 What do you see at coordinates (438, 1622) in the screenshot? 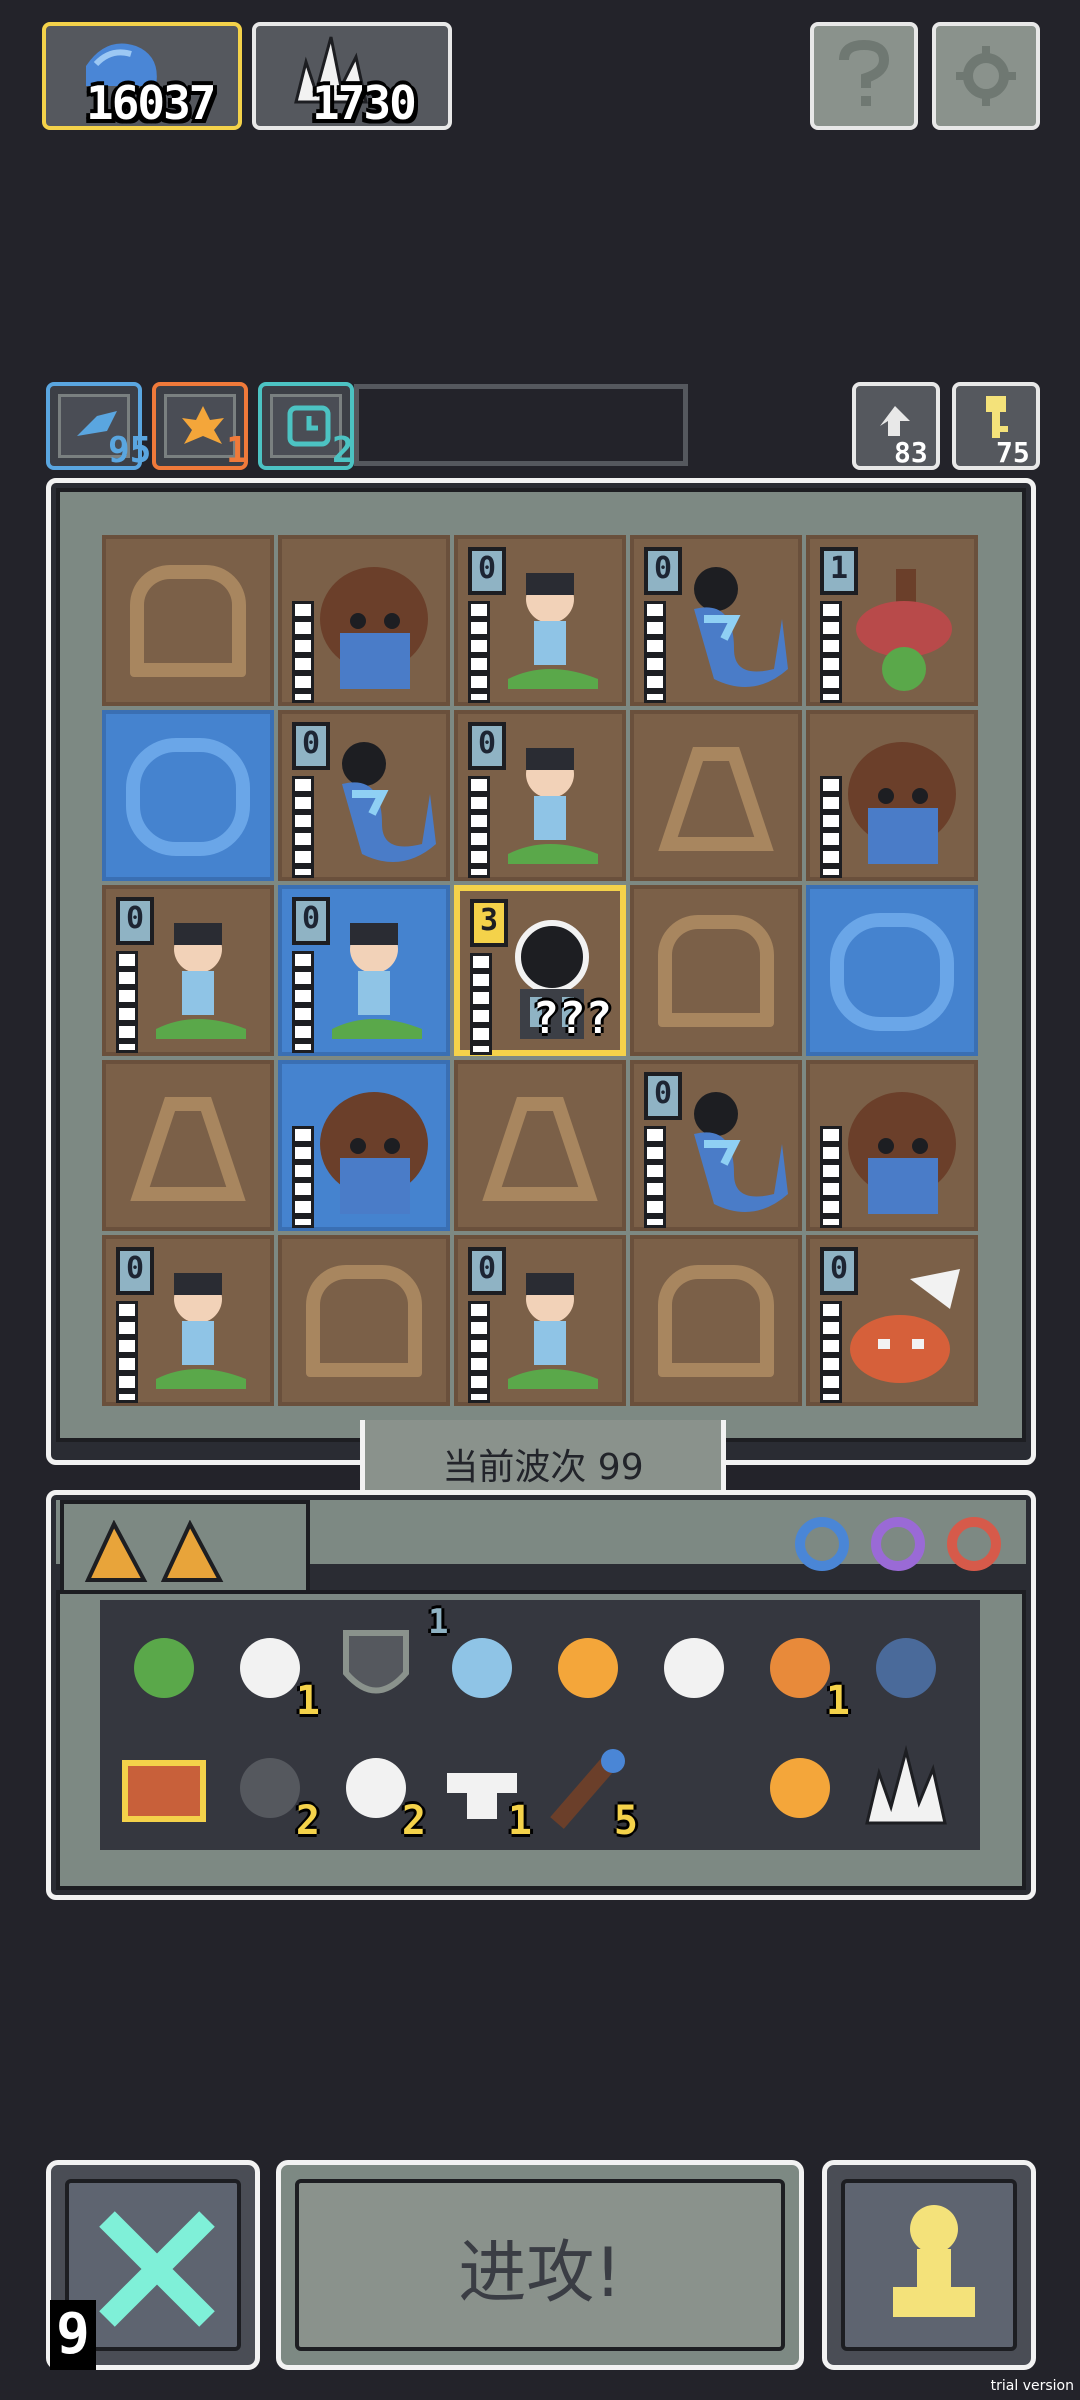
I see `item-level: 1` at bounding box center [438, 1622].